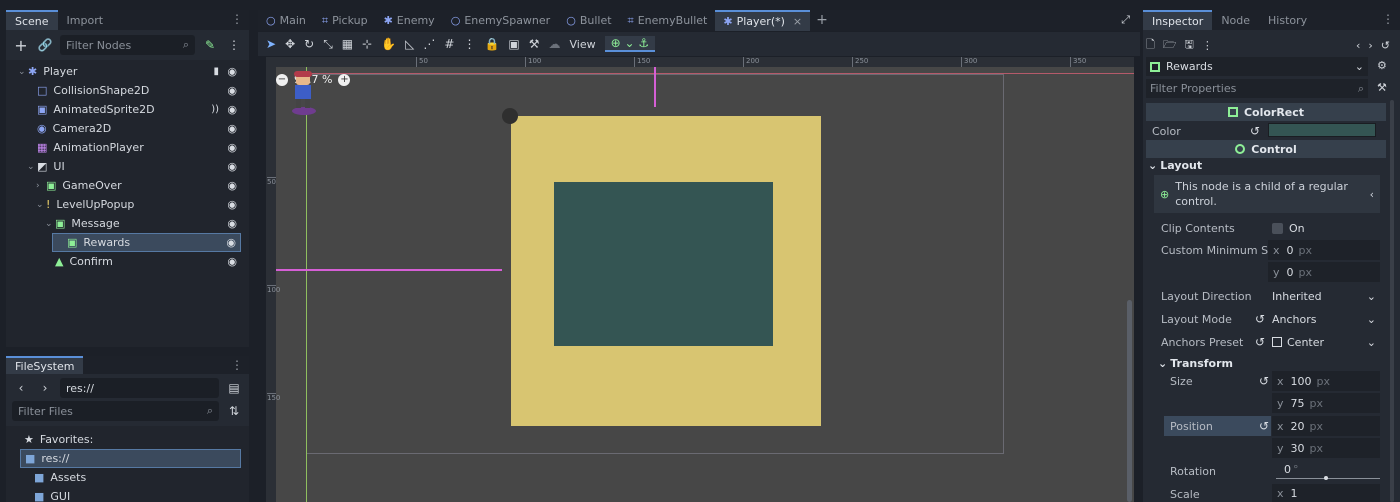 The image size is (1400, 502). Describe the element at coordinates (126, 185) in the screenshot. I see `tree-node-gameover: › ▣ GameOver ◉` at that location.